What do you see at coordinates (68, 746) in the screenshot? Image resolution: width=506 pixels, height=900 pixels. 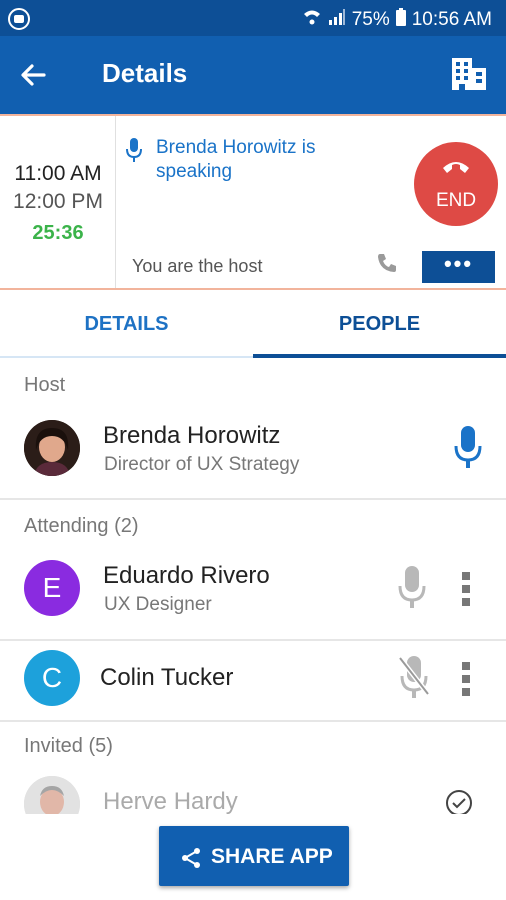 I see `invited-section-label: Invited (5)` at bounding box center [68, 746].